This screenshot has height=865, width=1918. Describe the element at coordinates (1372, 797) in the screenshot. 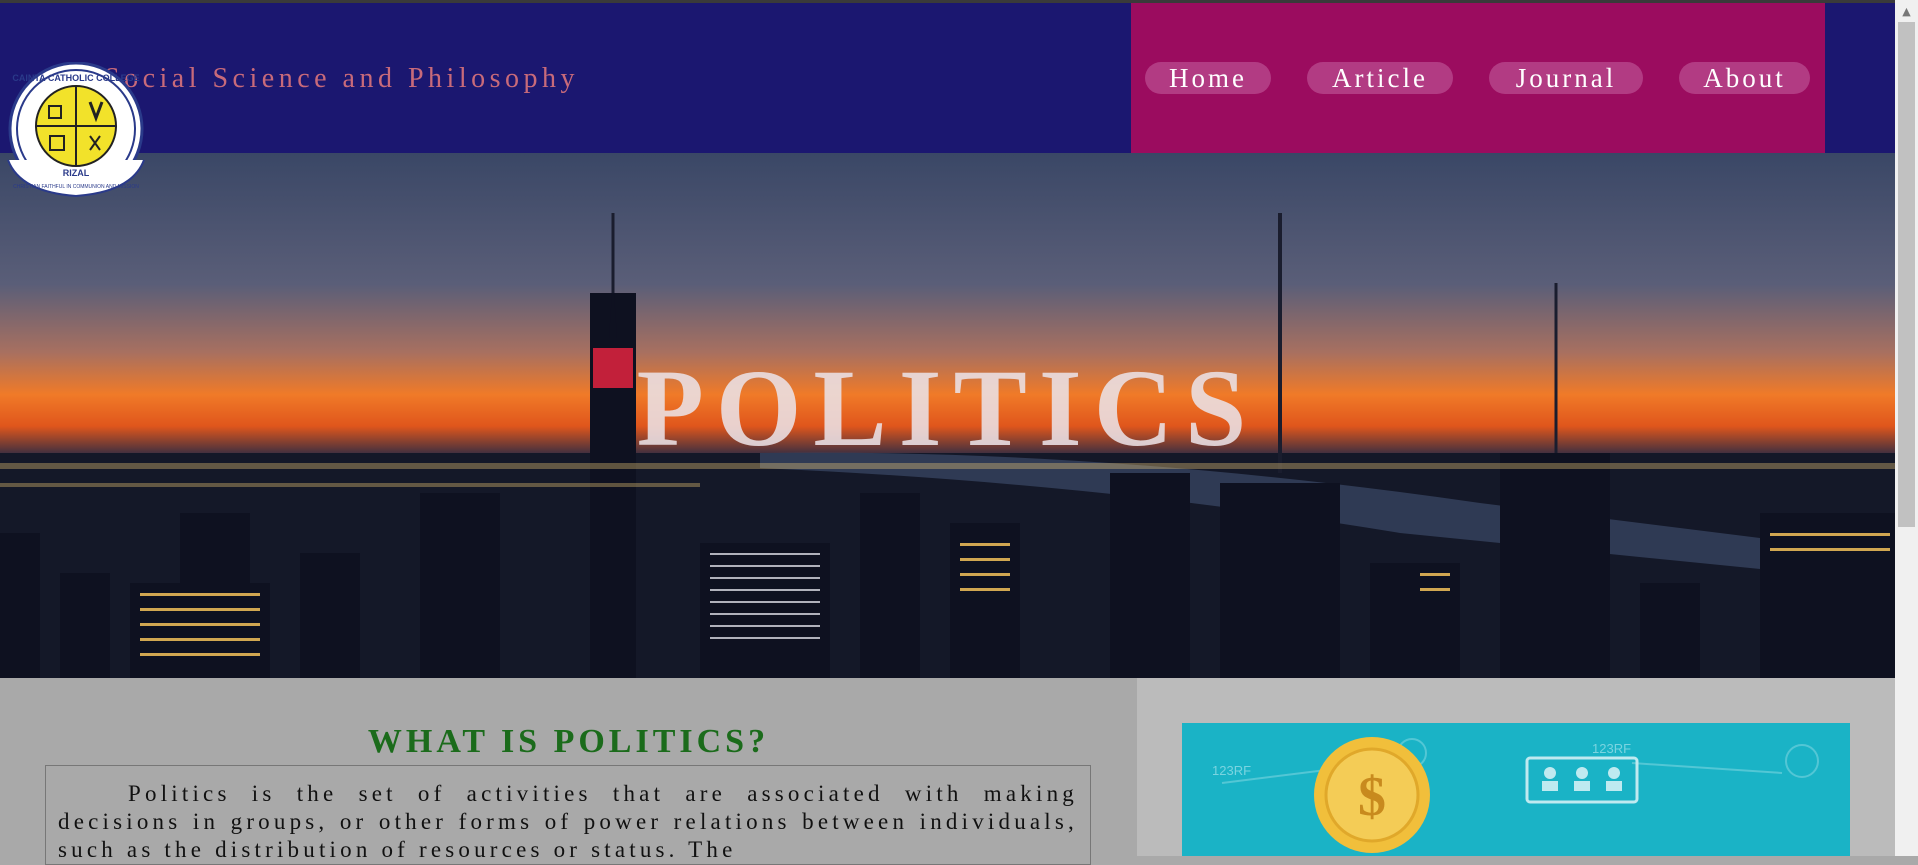

I see `dollar-coin-icon: $` at that location.